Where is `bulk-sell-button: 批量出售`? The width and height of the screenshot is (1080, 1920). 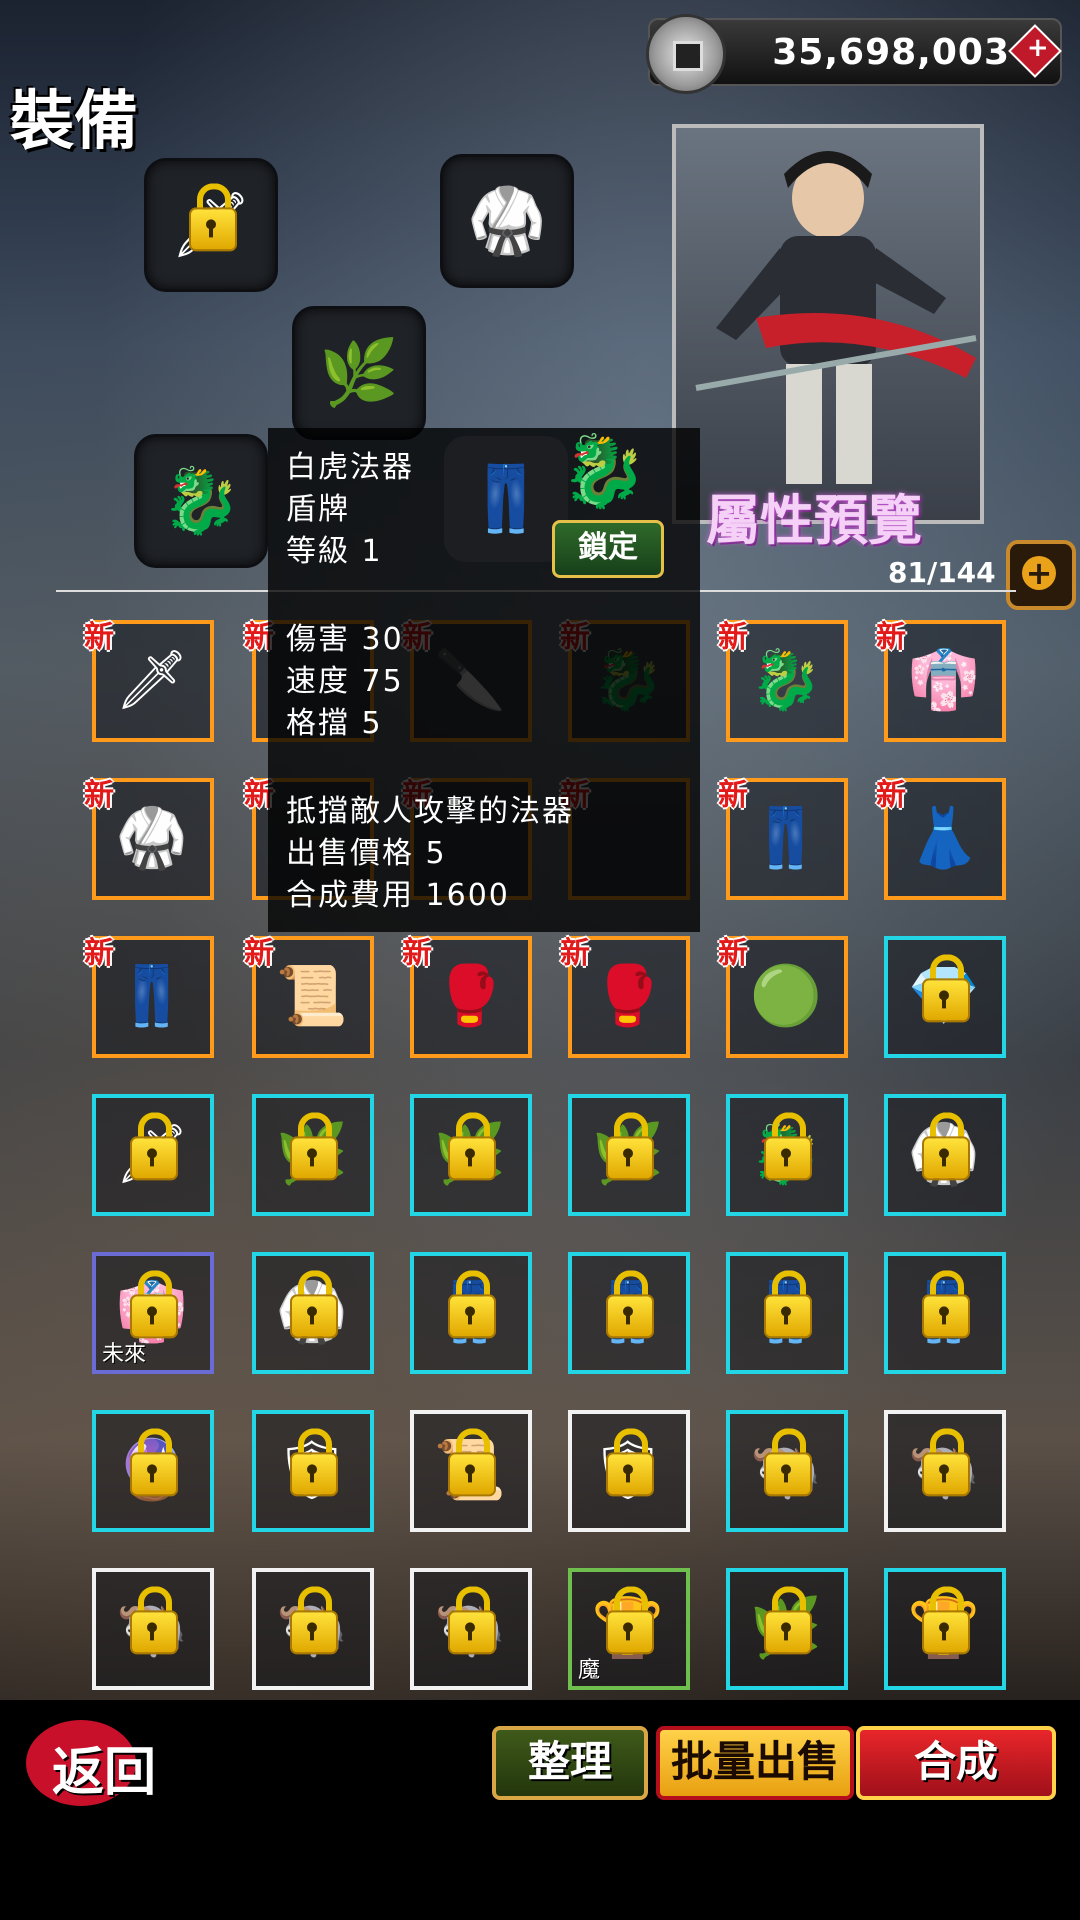
bulk-sell-button: 批量出售 is located at coordinates (755, 1763).